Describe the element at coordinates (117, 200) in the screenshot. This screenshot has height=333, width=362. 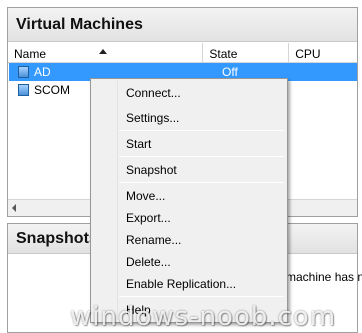
I see `menu-icon-gutter` at that location.